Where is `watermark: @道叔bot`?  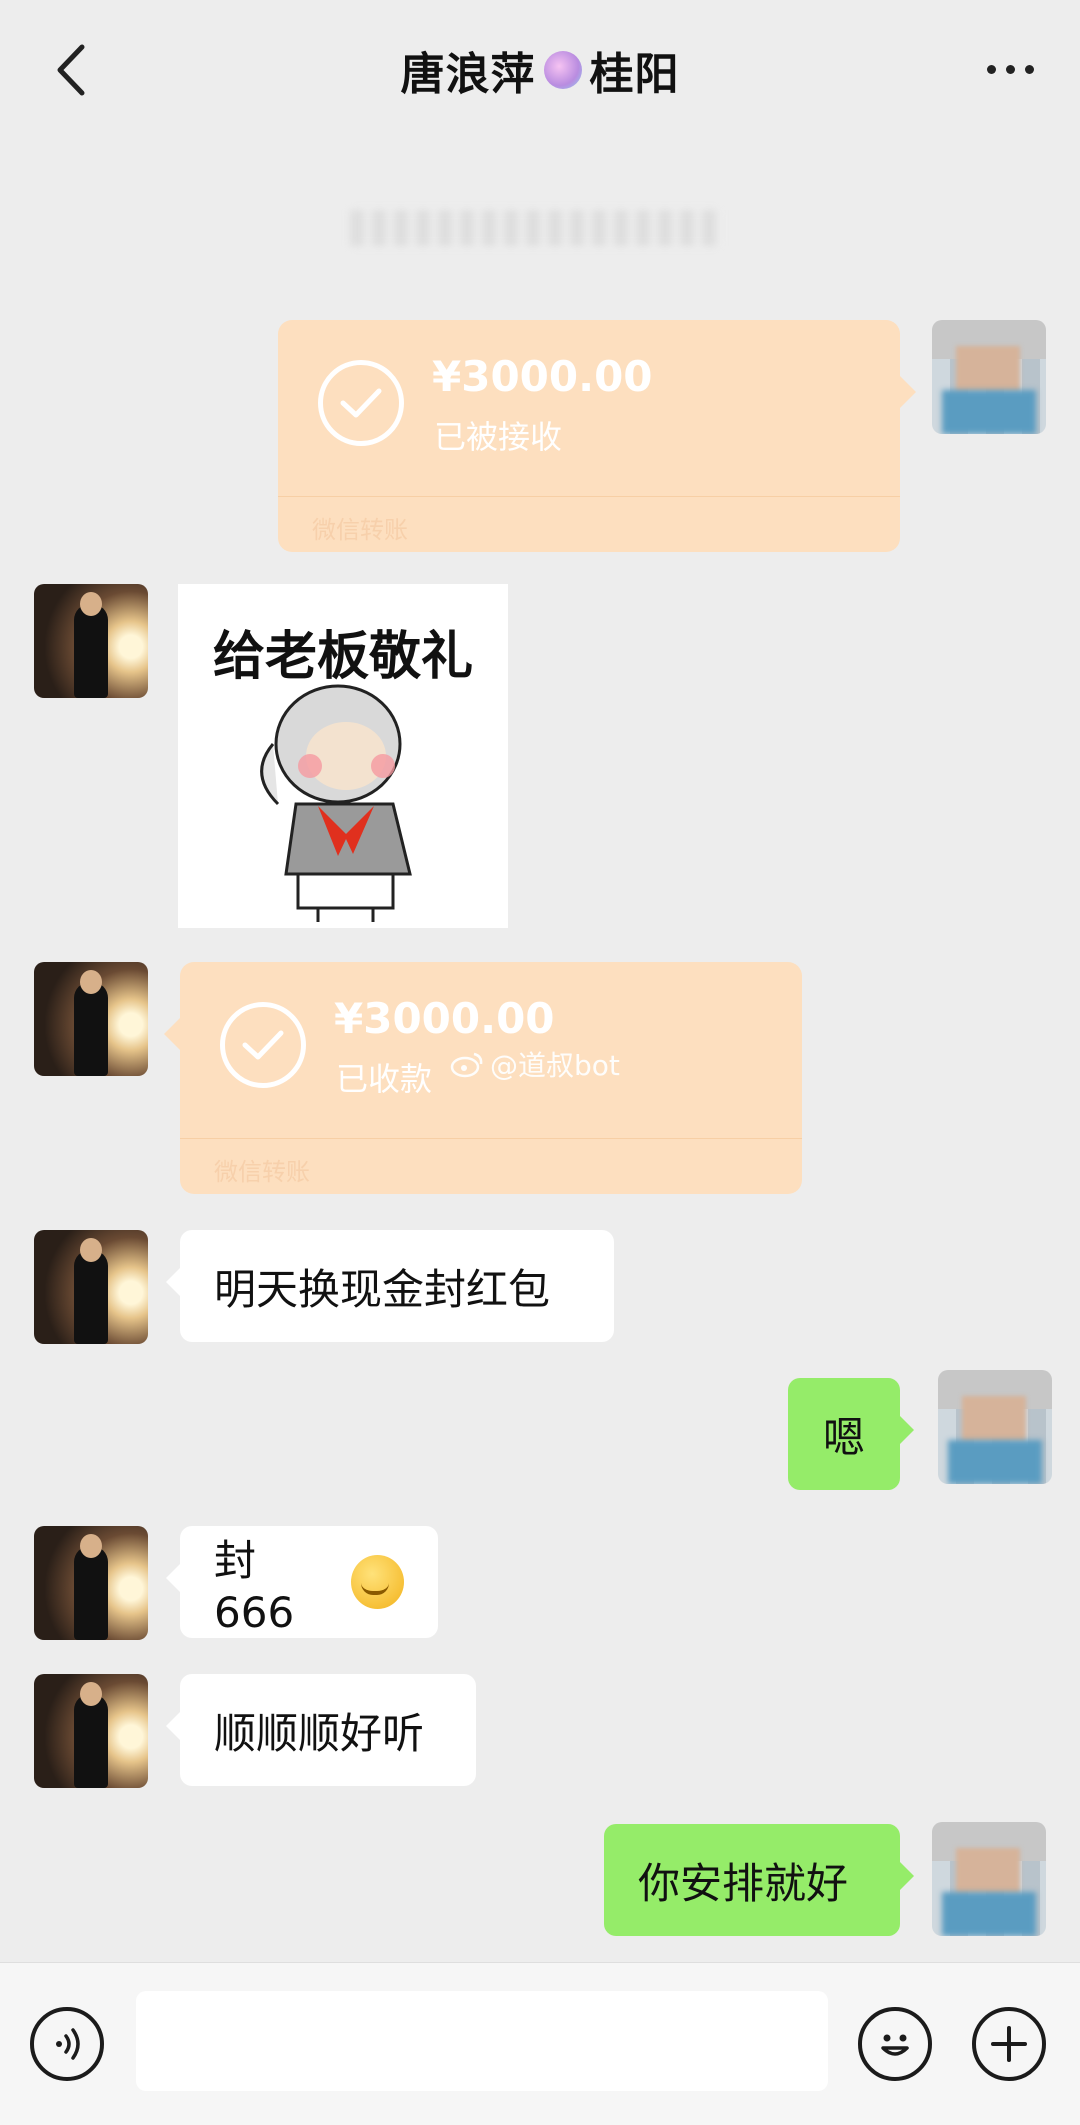 watermark: @道叔bot is located at coordinates (535, 1064).